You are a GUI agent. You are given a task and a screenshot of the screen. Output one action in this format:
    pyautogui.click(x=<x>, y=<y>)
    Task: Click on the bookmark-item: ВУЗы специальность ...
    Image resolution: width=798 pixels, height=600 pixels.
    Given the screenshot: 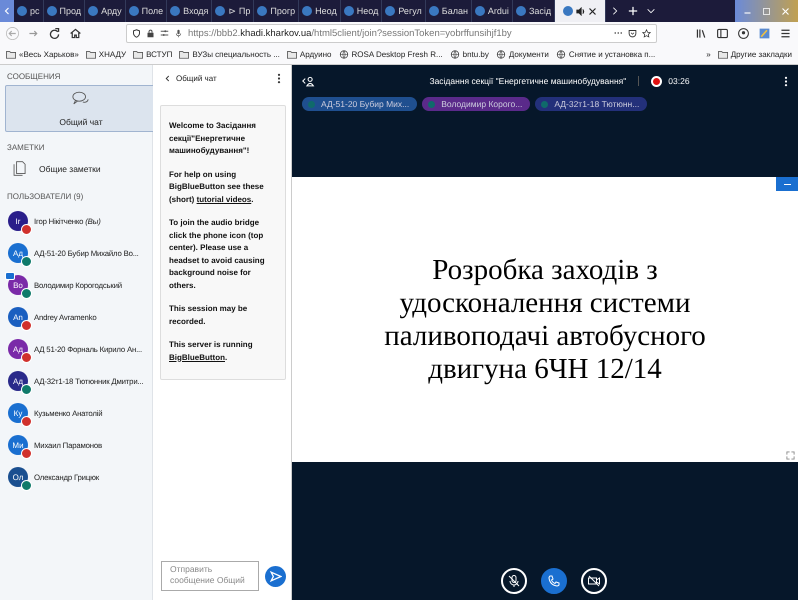 What is the action you would take?
    pyautogui.click(x=229, y=54)
    